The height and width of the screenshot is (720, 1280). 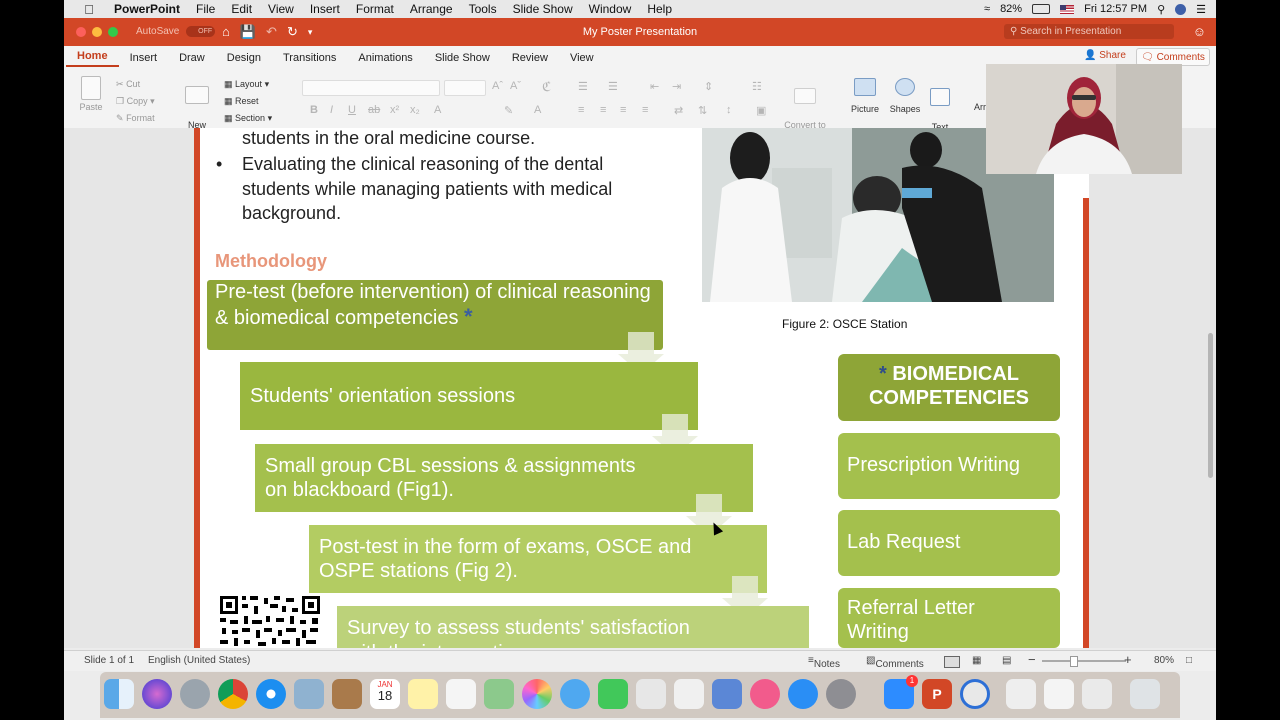 I want to click on tab-review: Review, so click(x=530, y=58).